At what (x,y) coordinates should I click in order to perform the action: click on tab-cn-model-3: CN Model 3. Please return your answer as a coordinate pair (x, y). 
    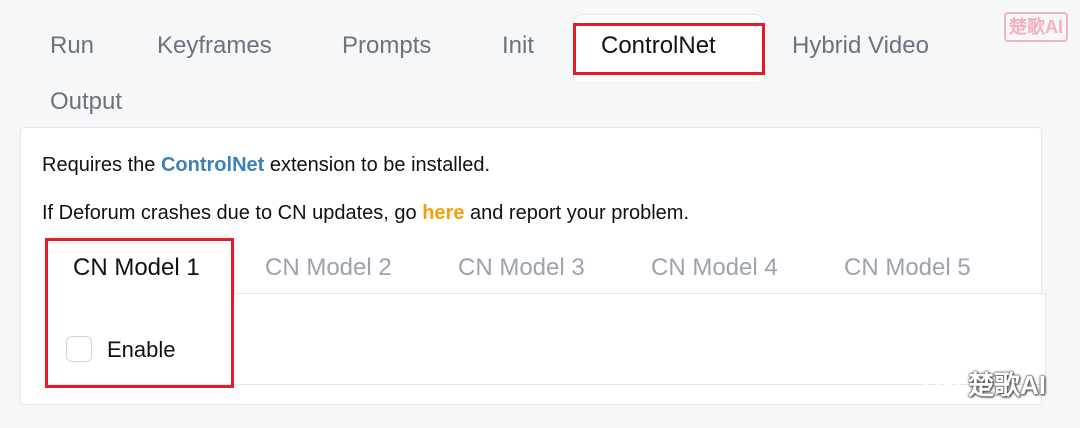
    Looking at the image, I should click on (521, 268).